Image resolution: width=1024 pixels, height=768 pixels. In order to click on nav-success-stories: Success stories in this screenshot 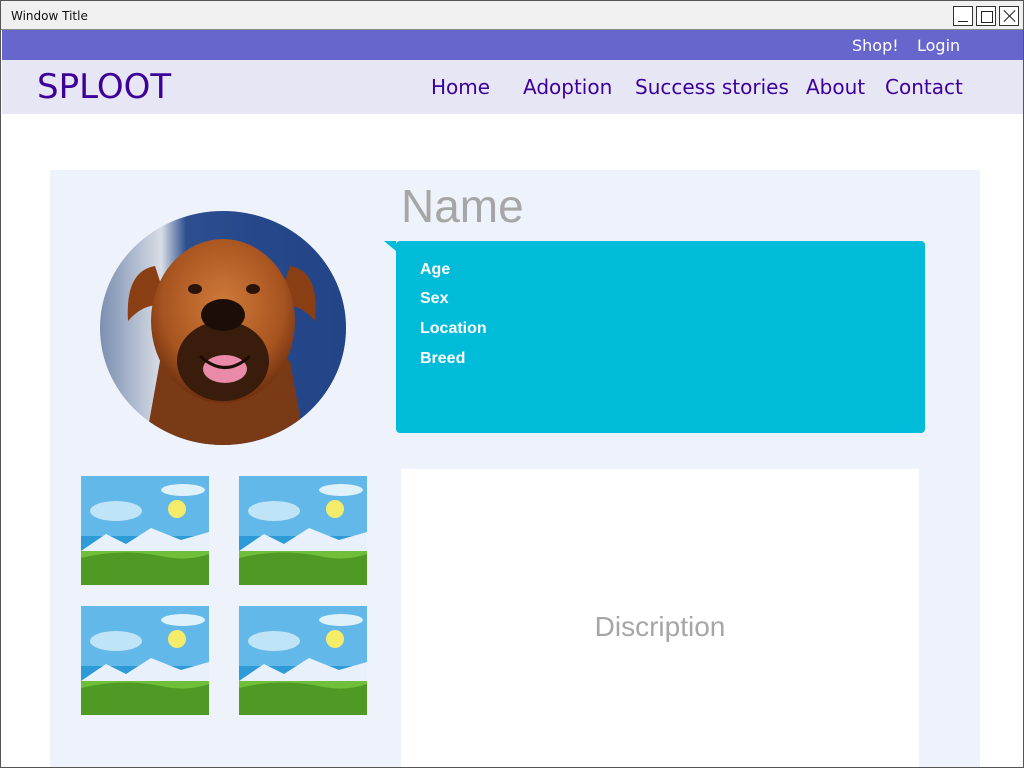, I will do `click(712, 87)`.